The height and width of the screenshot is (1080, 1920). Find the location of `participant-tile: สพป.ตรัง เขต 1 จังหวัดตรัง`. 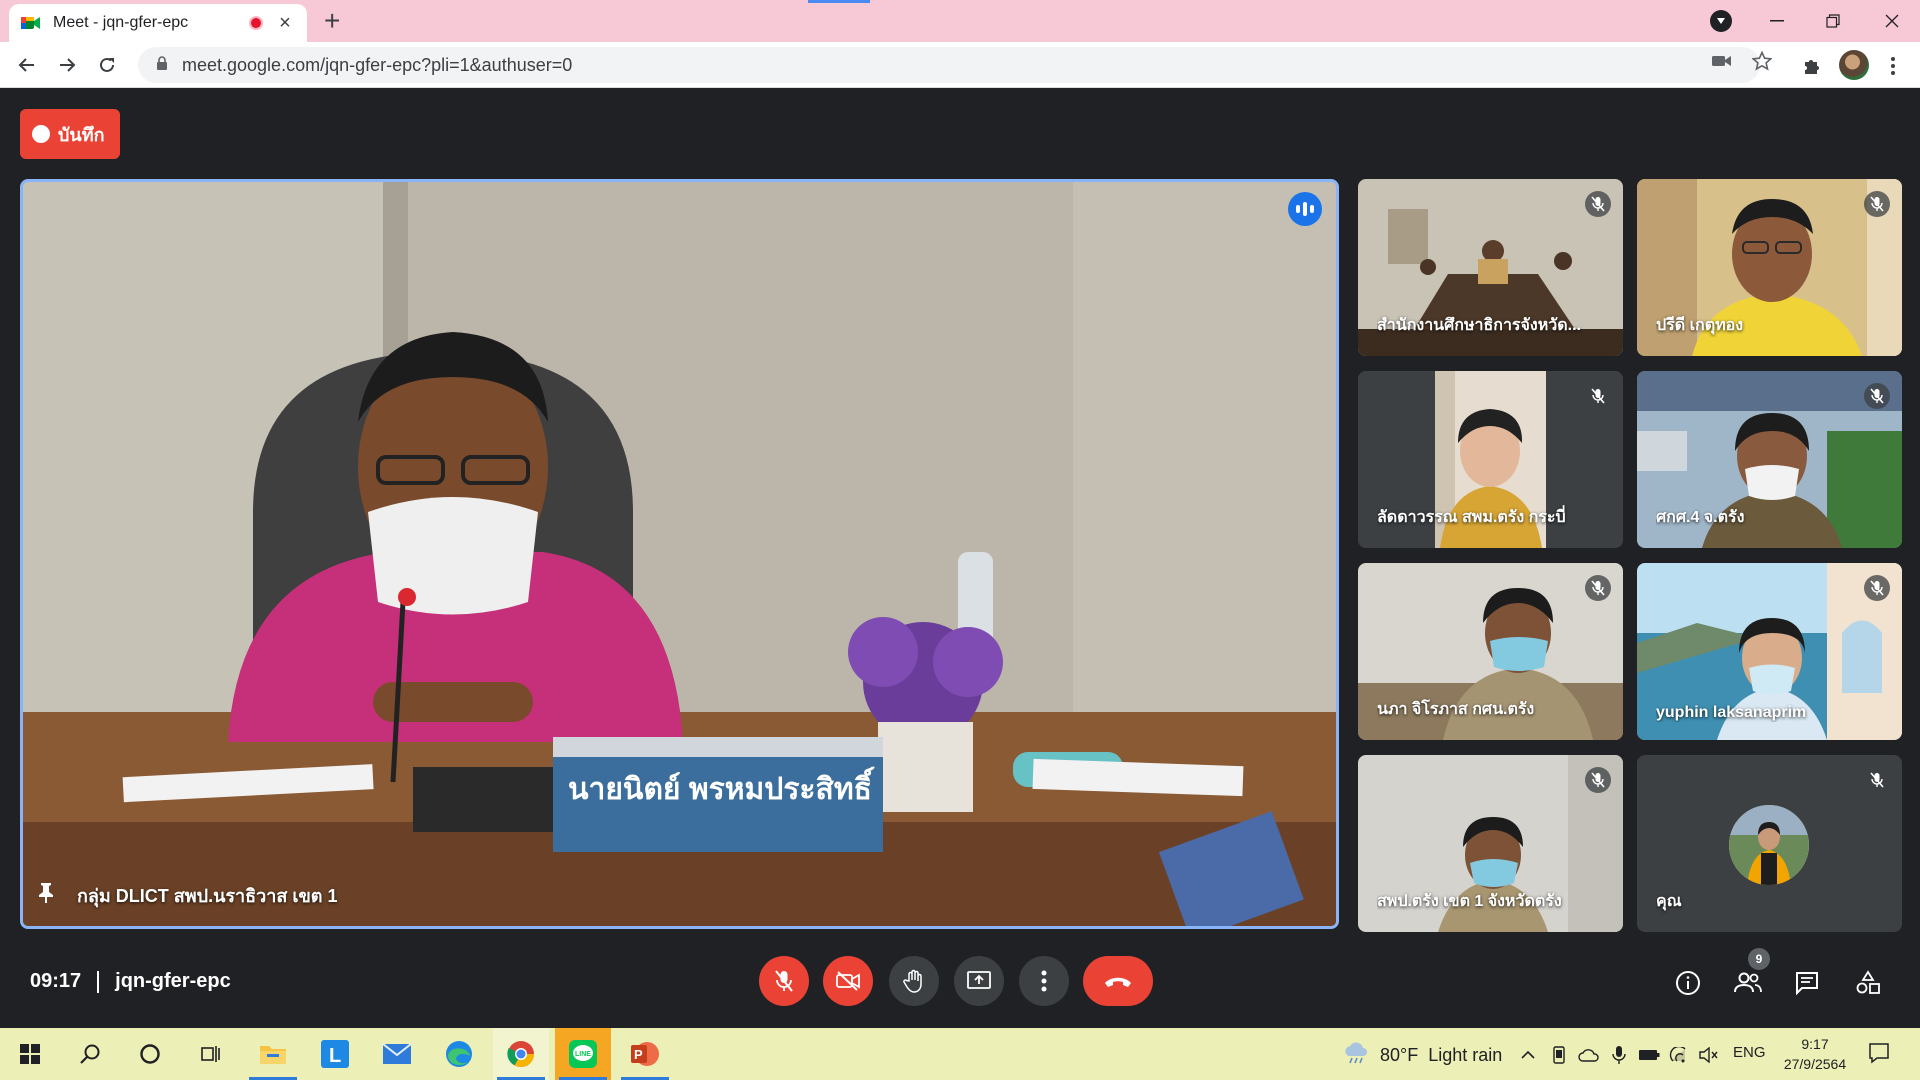

participant-tile: สพป.ตรัง เขต 1 จังหวัดตรัง is located at coordinates (1490, 843).